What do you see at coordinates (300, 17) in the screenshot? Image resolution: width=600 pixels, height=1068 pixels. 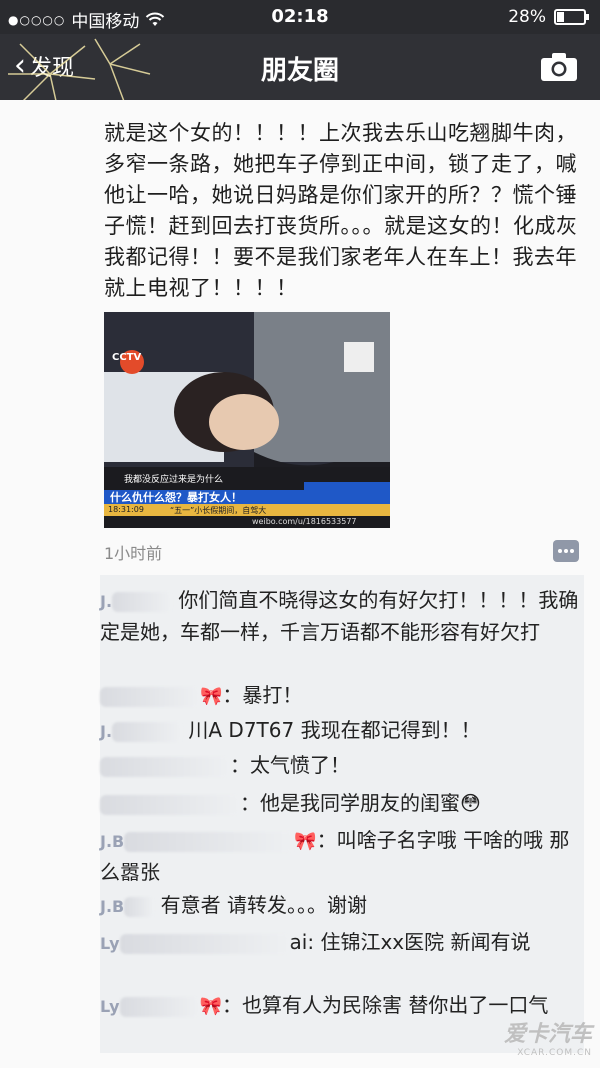 I see `status-bar: ●○○○○ 中国移动 02:18 28%` at bounding box center [300, 17].